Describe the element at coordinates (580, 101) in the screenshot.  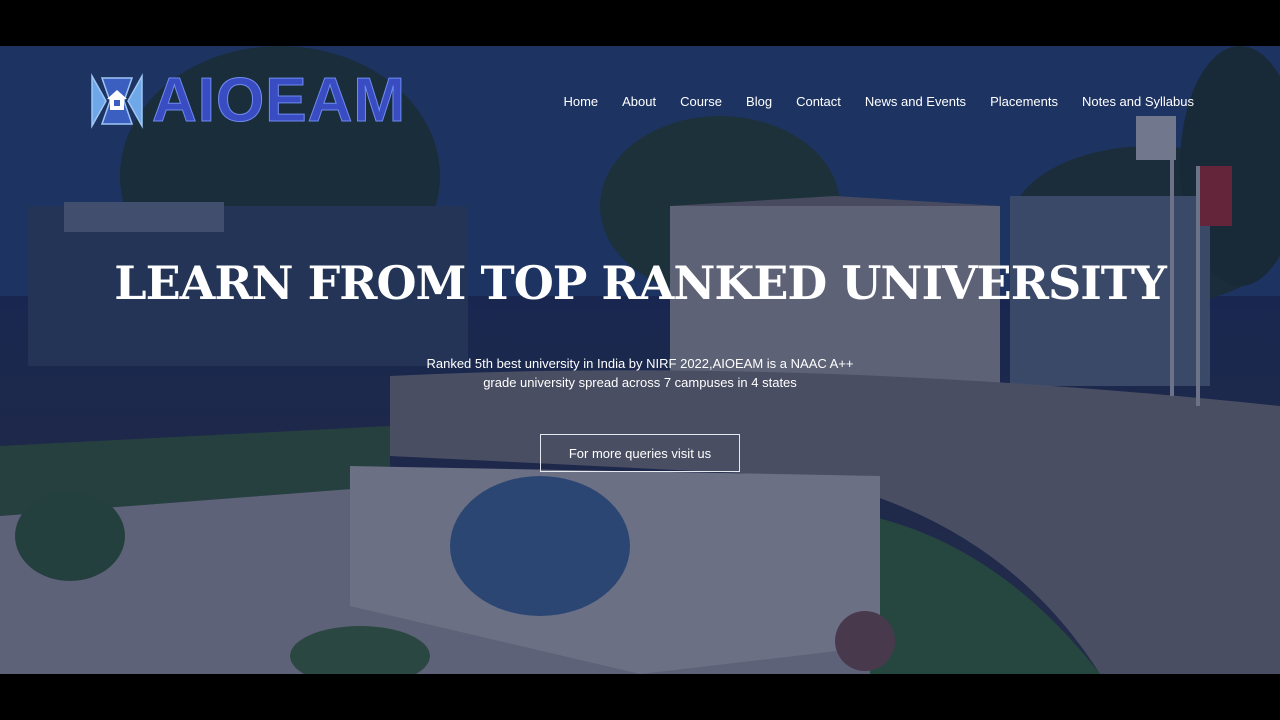
I see `nav-item-home: Home` at that location.